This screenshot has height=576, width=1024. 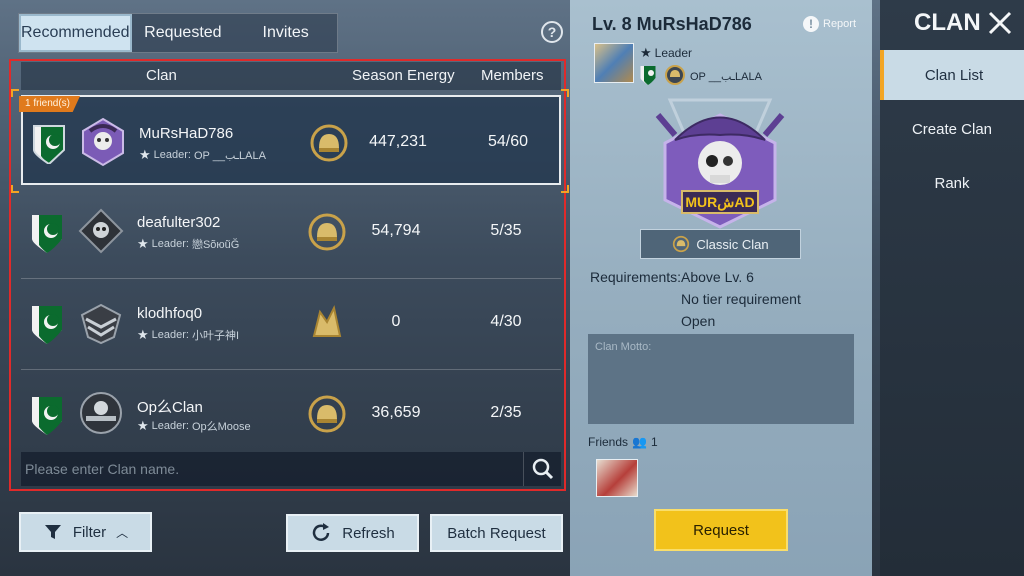 What do you see at coordinates (617, 478) in the screenshot?
I see `friend-avatar` at bounding box center [617, 478].